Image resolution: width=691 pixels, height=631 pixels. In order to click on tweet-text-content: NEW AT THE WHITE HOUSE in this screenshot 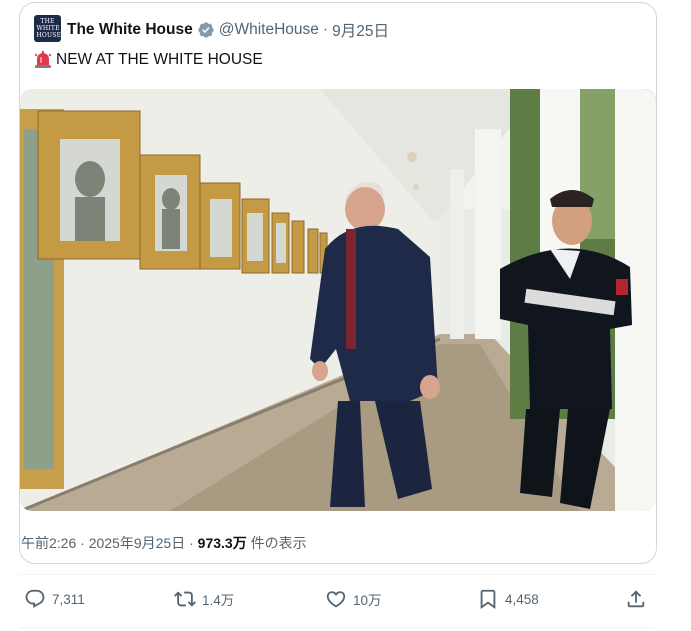, I will do `click(159, 59)`.